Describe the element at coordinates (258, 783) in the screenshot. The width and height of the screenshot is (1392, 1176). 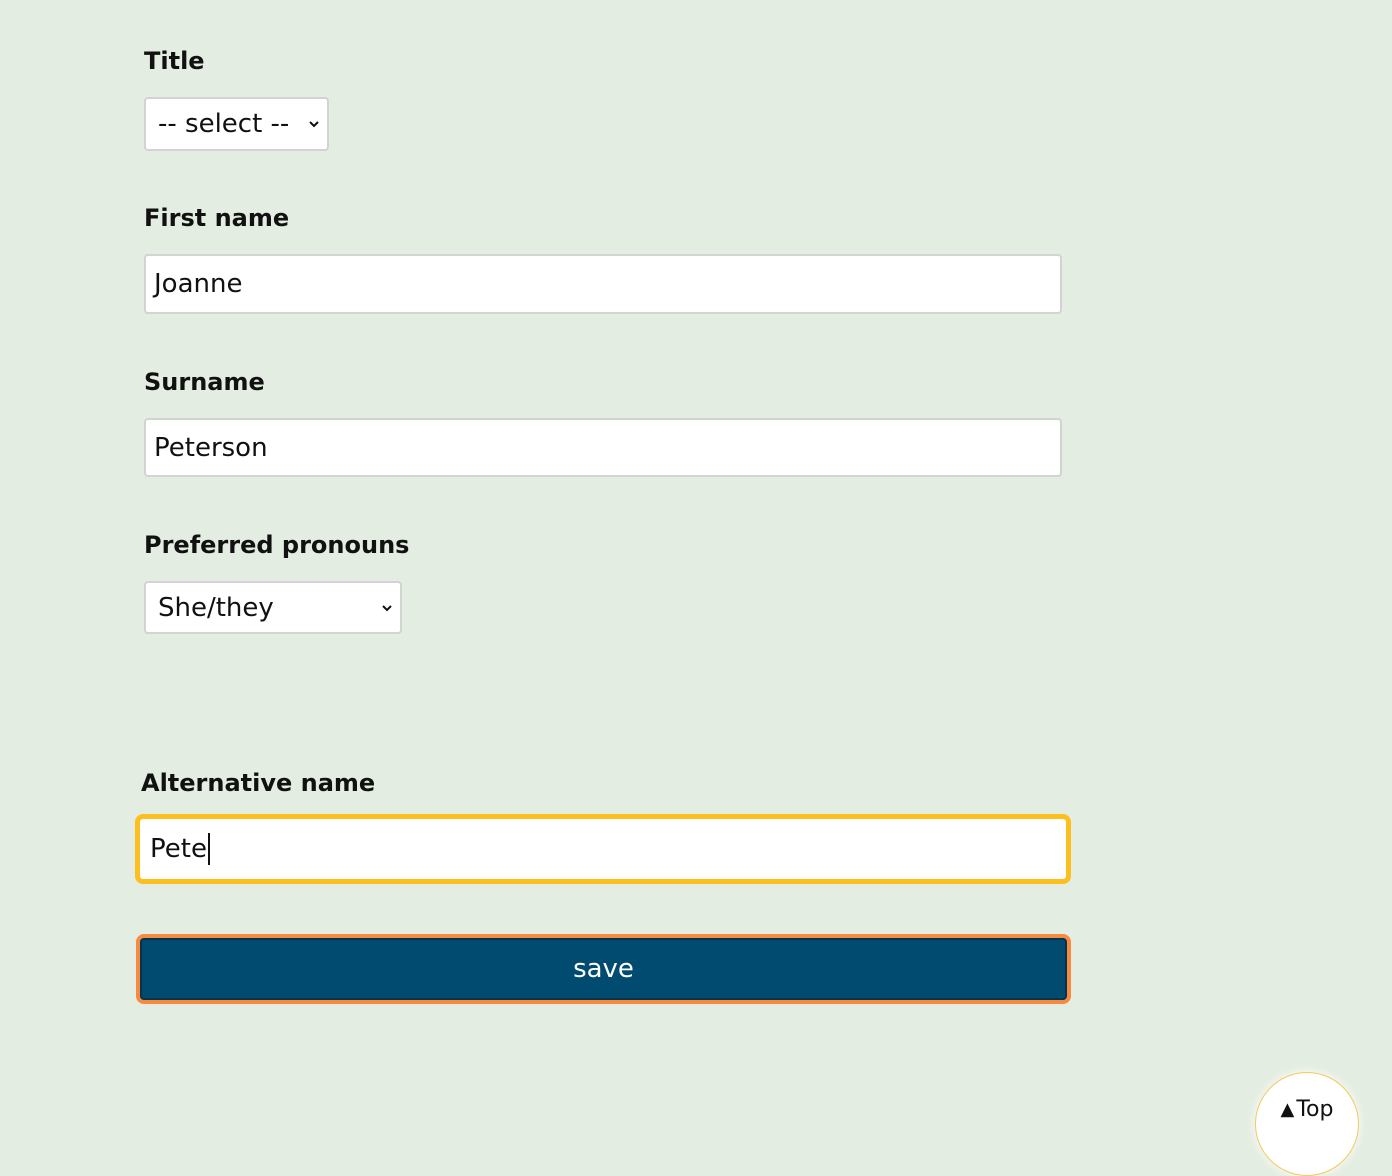
I see `alternative-name-label: Alternative name` at that location.